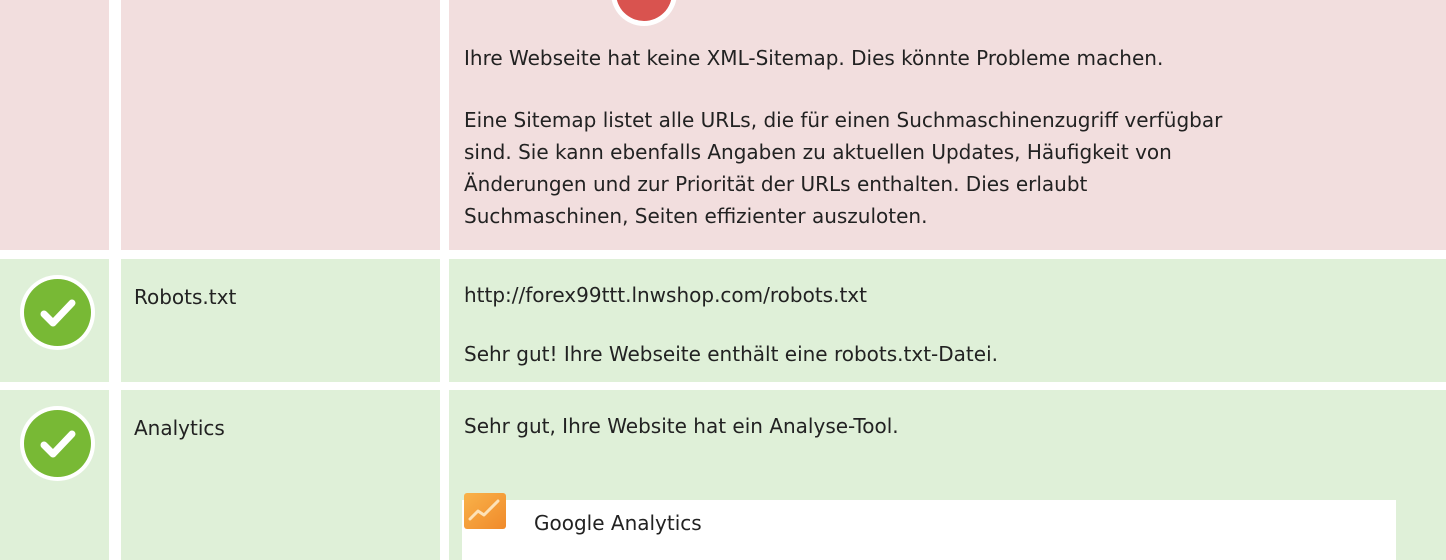 This screenshot has height=560, width=1446. Describe the element at coordinates (54, 125) in the screenshot. I see `sitemap-status-cell` at that location.